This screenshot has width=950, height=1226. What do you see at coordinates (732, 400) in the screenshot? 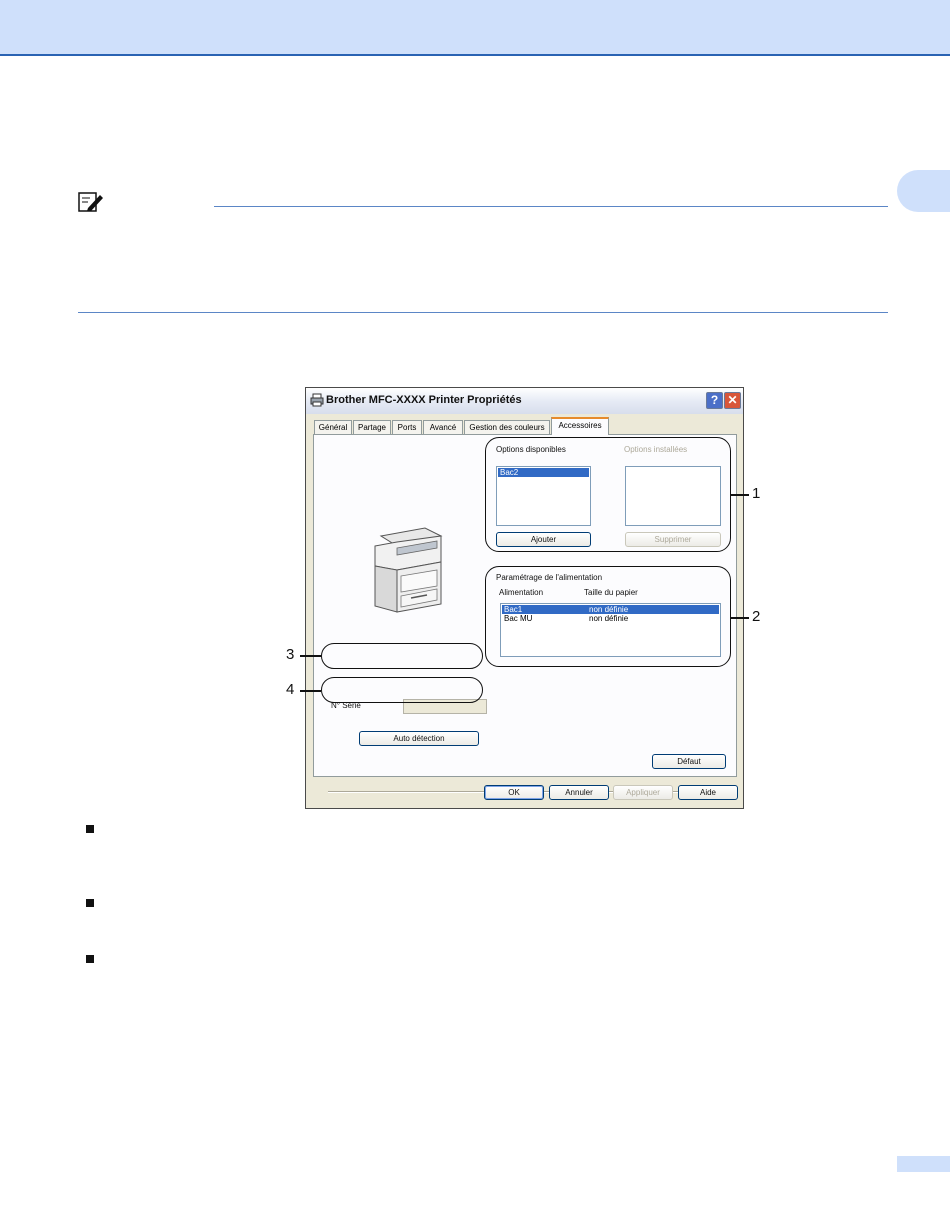
I see `close-button: ✕` at bounding box center [732, 400].